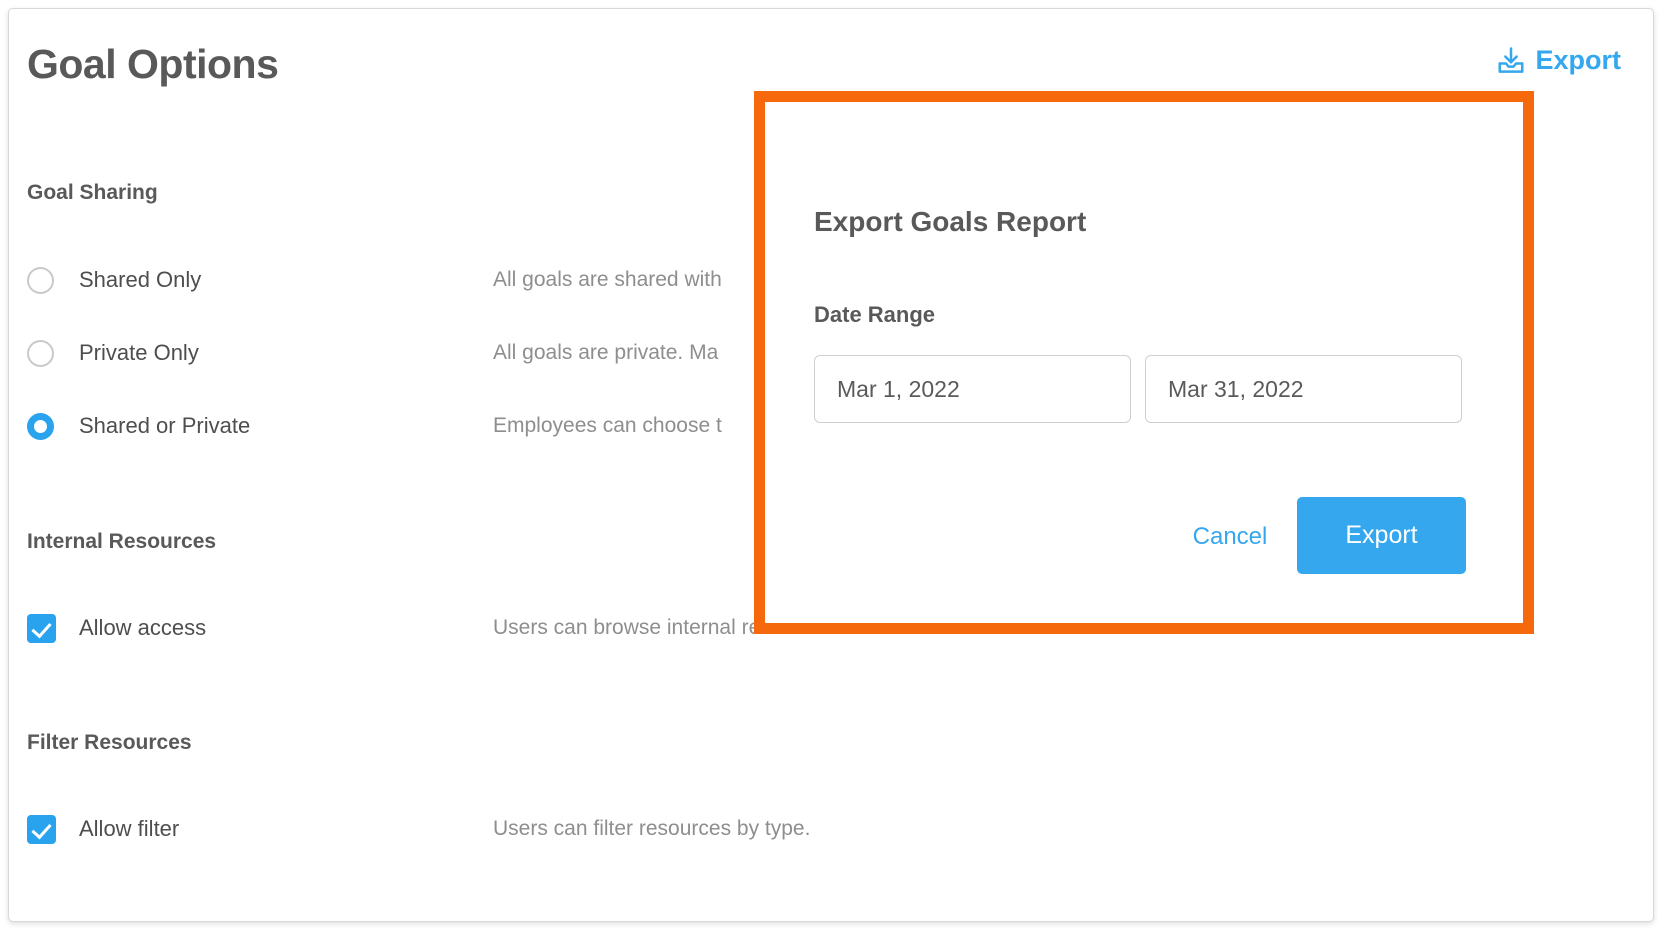  What do you see at coordinates (1578, 60) in the screenshot?
I see `export-link-label: Export` at bounding box center [1578, 60].